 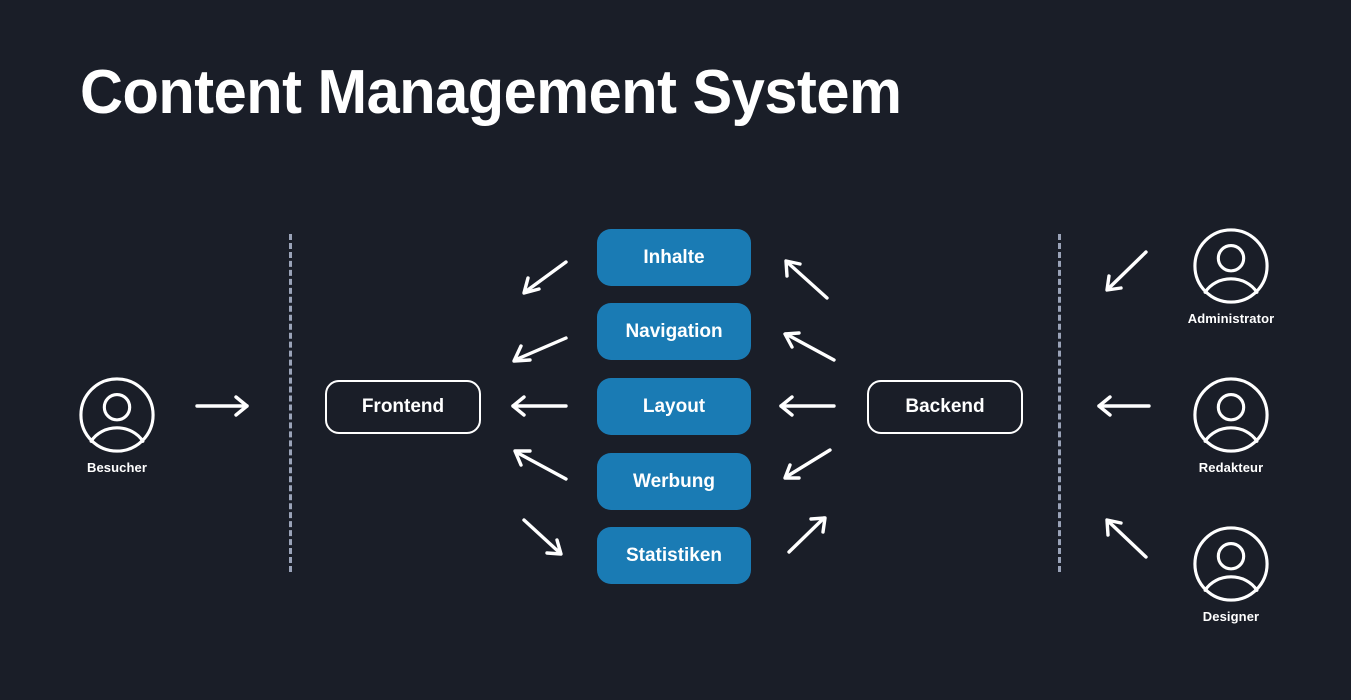 What do you see at coordinates (403, 407) in the screenshot?
I see `frontend-box: Frontend` at bounding box center [403, 407].